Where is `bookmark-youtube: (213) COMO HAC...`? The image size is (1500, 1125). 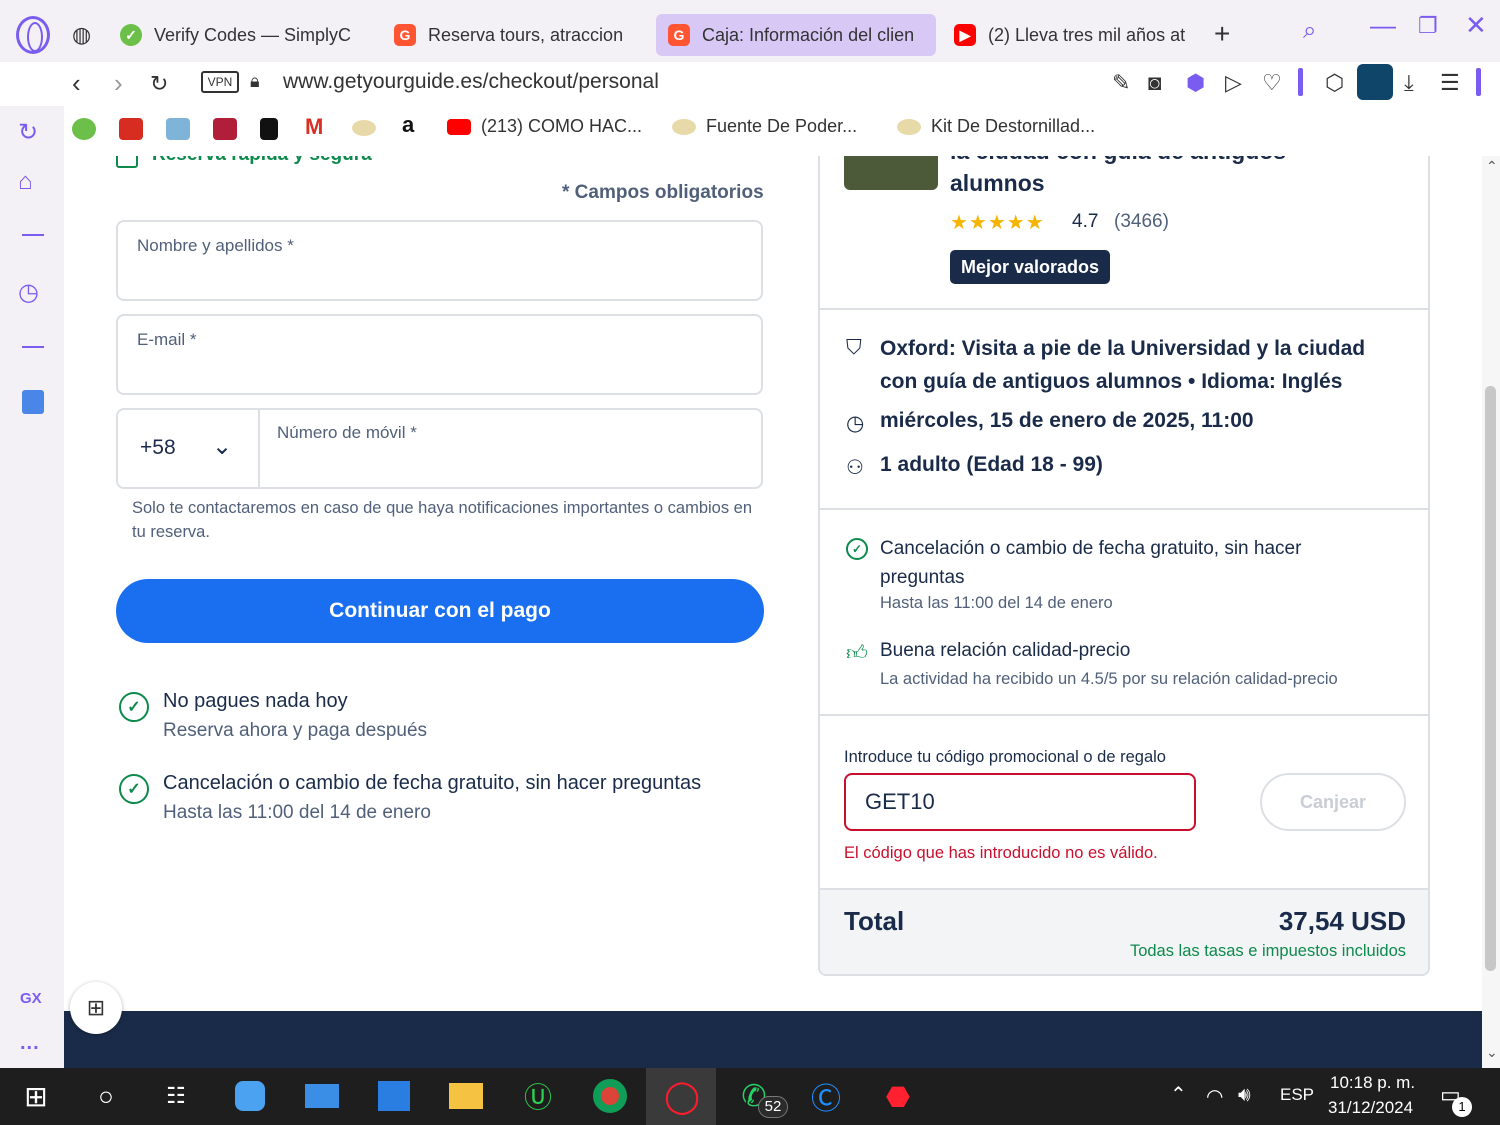 bookmark-youtube: (213) COMO HAC... is located at coordinates (544, 126).